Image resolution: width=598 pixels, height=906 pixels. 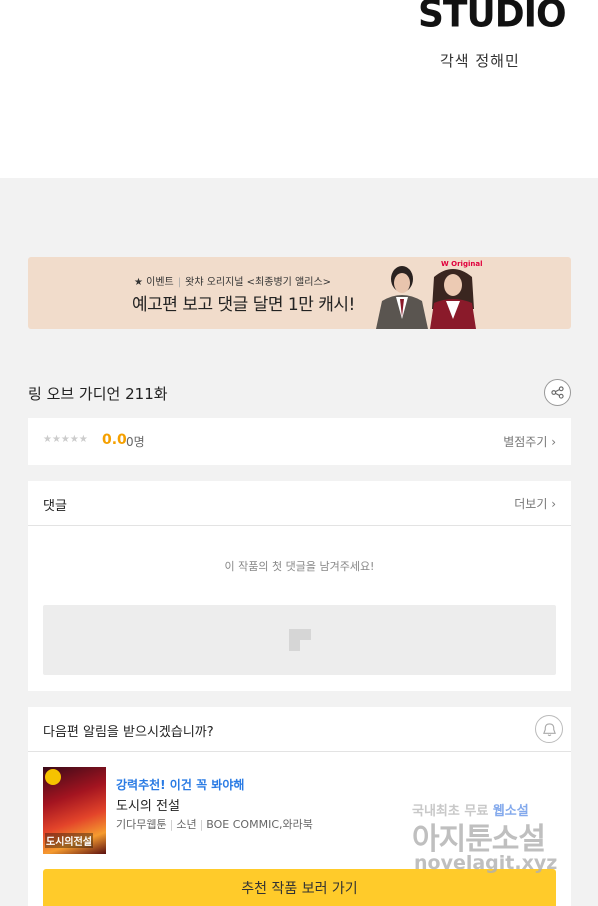 I want to click on banner-event-line: ★ 이벤트 | 왓챠 오리지널 <최종병기 앨리스>, so click(x=233, y=282).